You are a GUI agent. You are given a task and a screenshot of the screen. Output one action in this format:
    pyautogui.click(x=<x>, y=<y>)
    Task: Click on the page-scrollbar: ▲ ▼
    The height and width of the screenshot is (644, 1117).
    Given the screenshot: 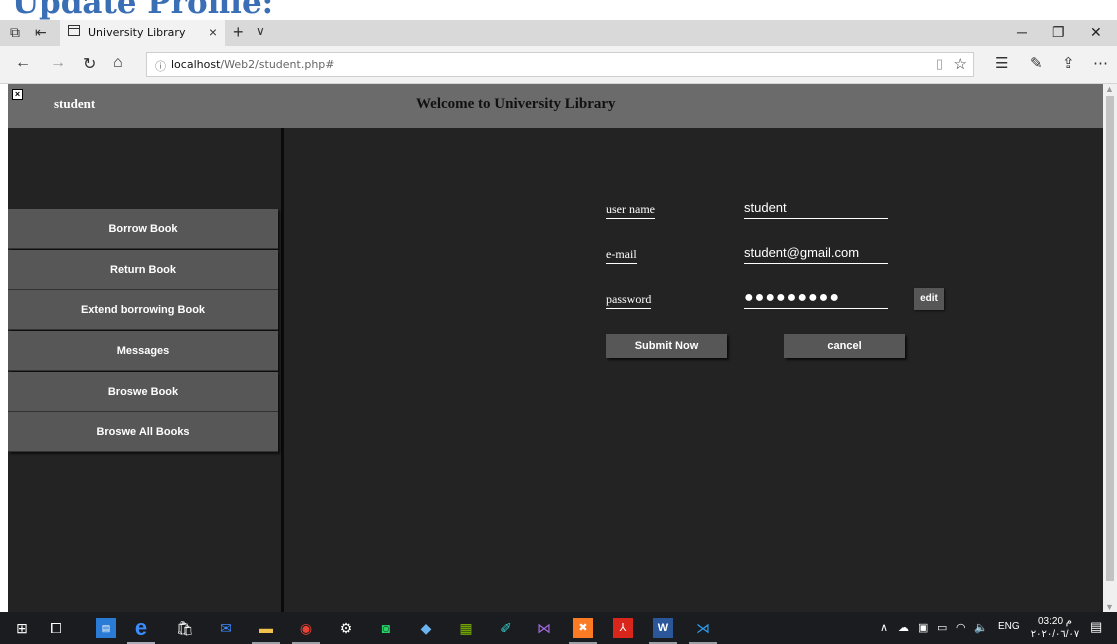 What is the action you would take?
    pyautogui.click(x=1110, y=348)
    